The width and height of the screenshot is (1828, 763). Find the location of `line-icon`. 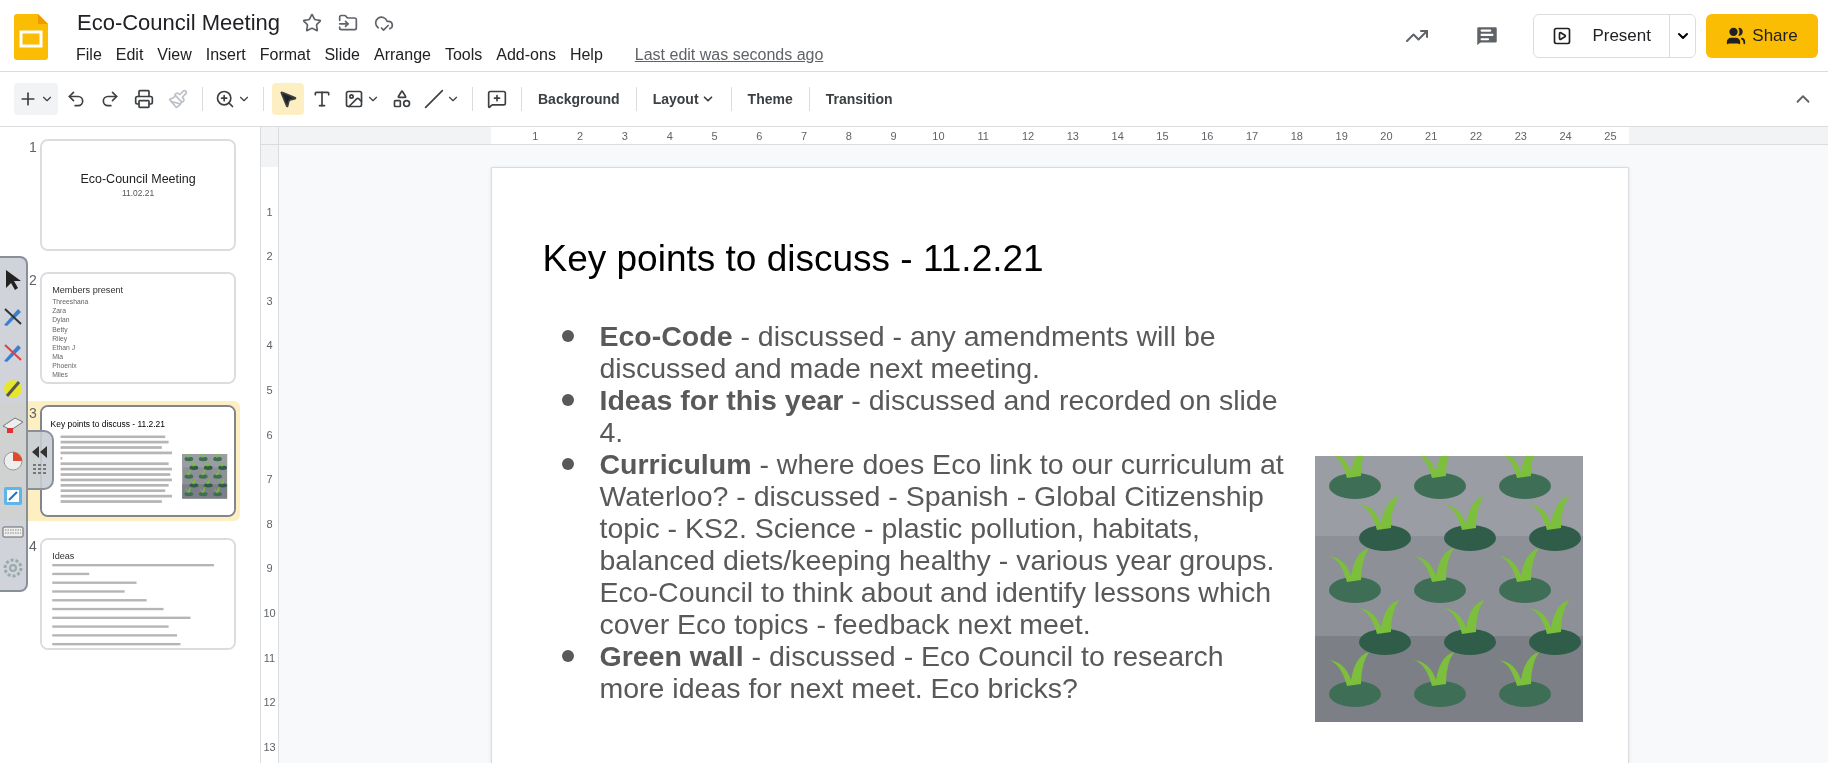

line-icon is located at coordinates (434, 99).